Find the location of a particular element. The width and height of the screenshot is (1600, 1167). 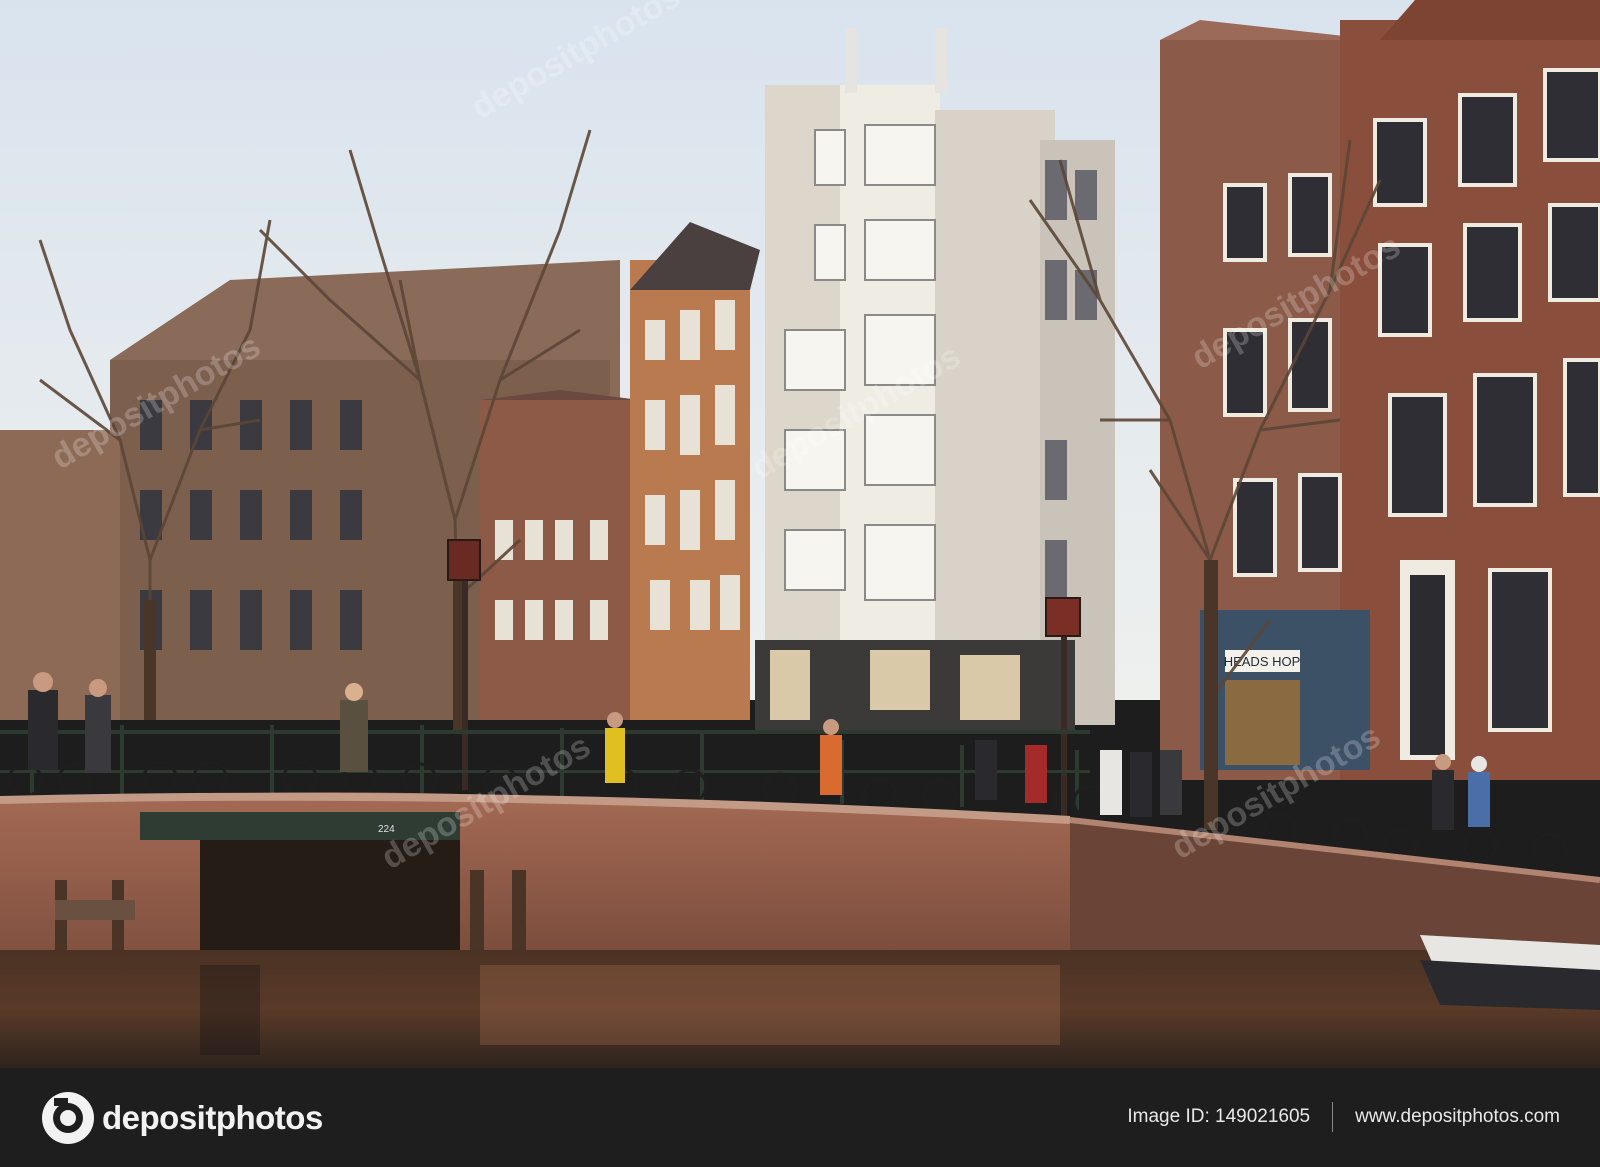

logo-text: depositphotos is located at coordinates (212, 1117).